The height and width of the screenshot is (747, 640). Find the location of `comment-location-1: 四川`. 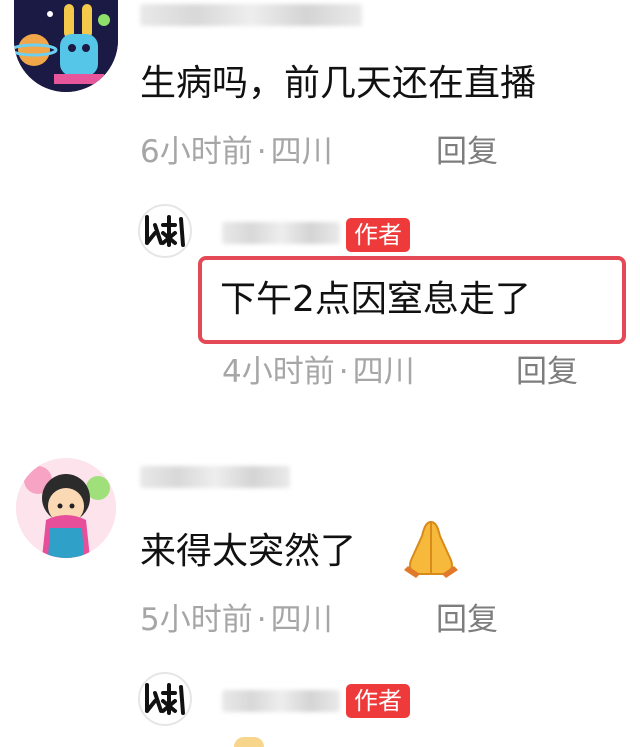

comment-location-1: 四川 is located at coordinates (301, 152).